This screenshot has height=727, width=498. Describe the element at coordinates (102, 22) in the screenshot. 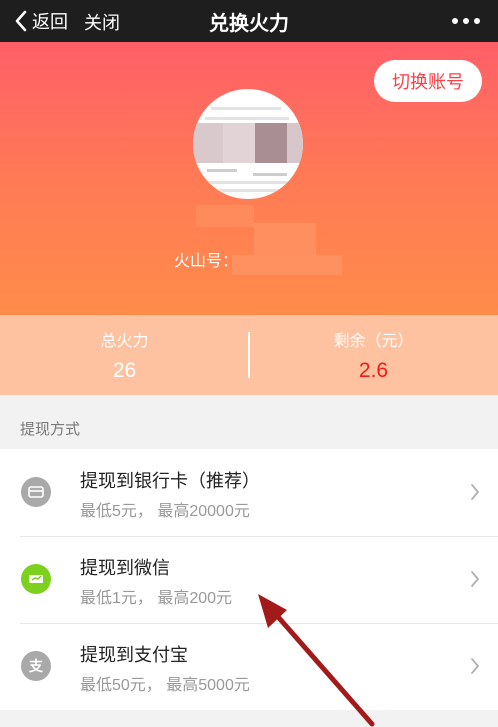

I see `close-button: 关闭` at that location.